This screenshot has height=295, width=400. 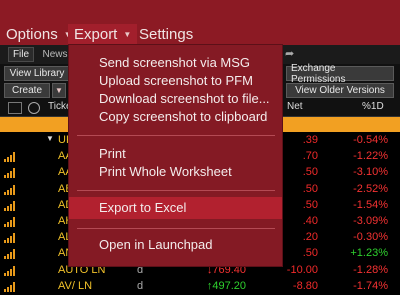 I want to click on menu-settings-label: Settings, so click(x=166, y=34).